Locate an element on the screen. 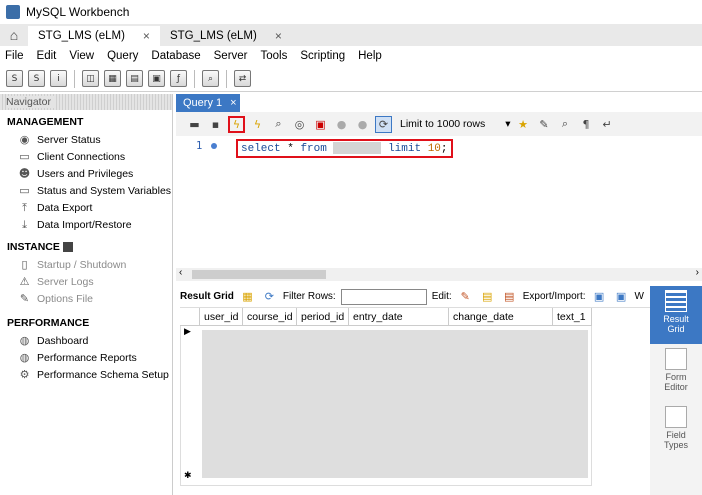 This screenshot has width=702, height=495. open-file-icon: ▬ is located at coordinates (194, 124).